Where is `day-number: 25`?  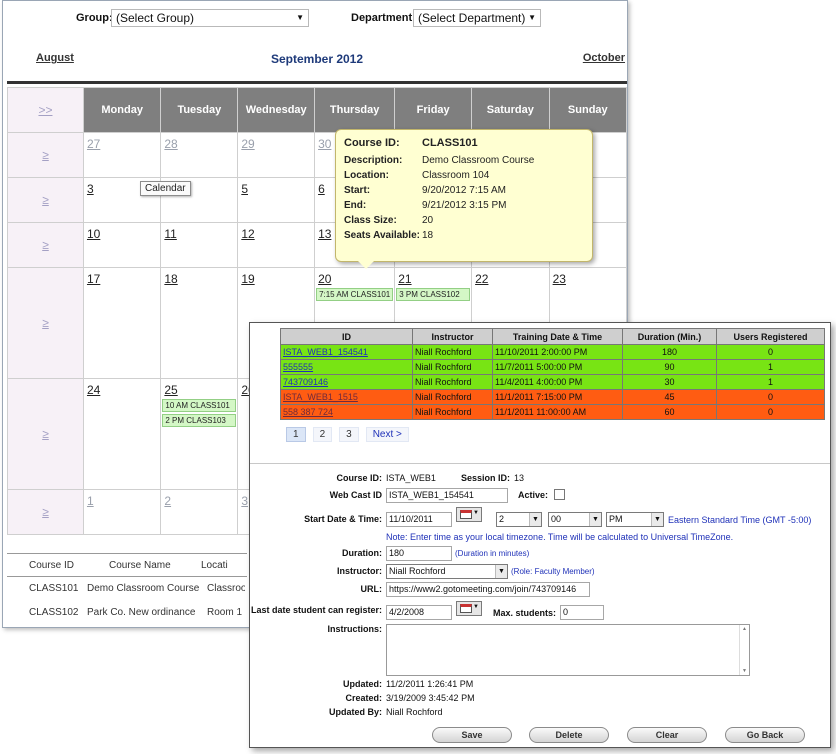 day-number: 25 is located at coordinates (199, 388).